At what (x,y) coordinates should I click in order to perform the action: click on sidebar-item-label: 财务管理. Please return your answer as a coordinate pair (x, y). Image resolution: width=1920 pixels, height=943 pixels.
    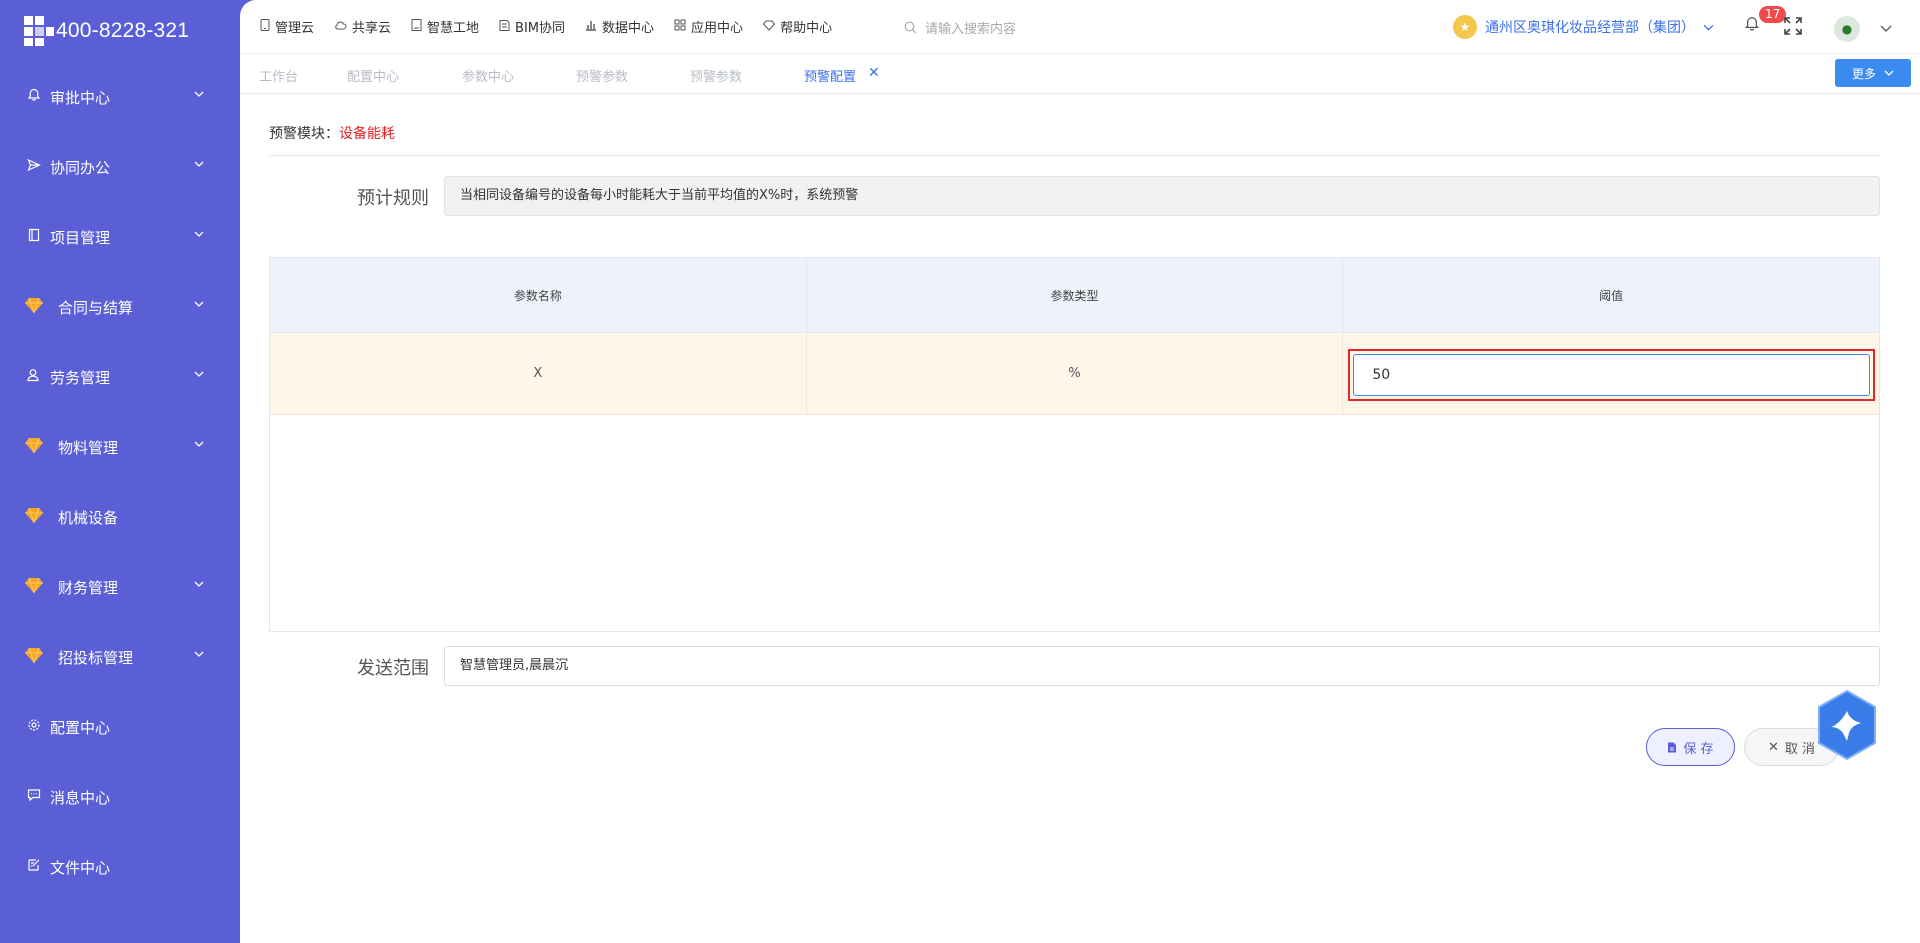
    Looking at the image, I should click on (88, 587).